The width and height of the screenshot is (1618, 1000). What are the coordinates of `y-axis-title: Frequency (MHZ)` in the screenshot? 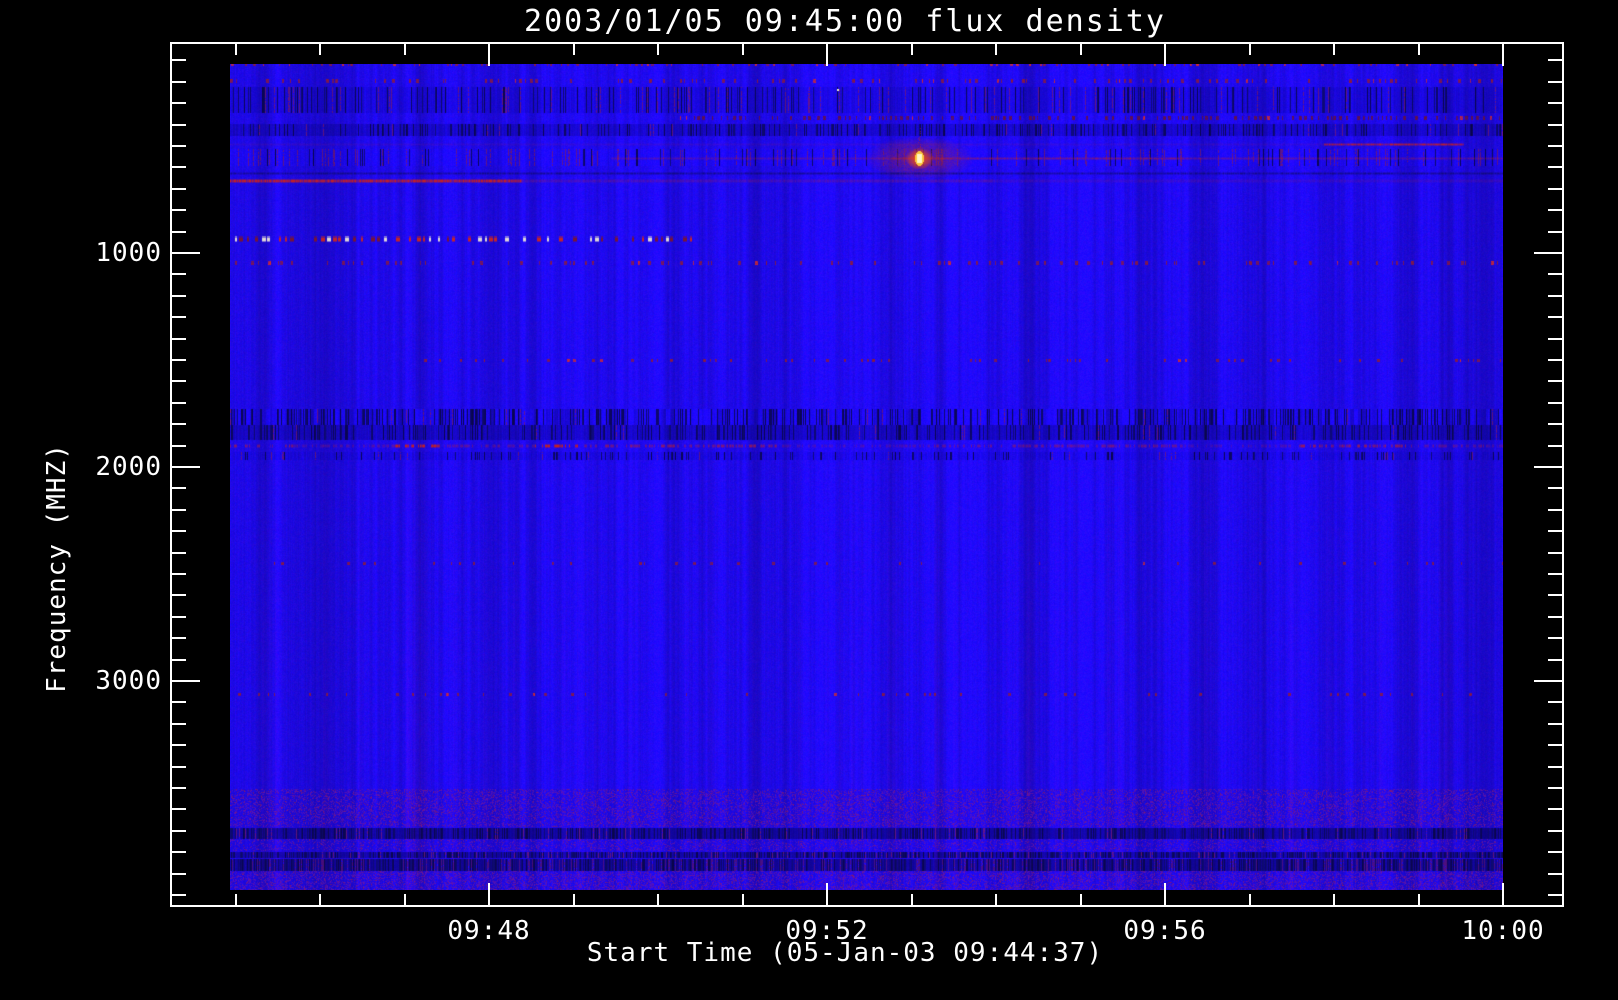 It's located at (57, 568).